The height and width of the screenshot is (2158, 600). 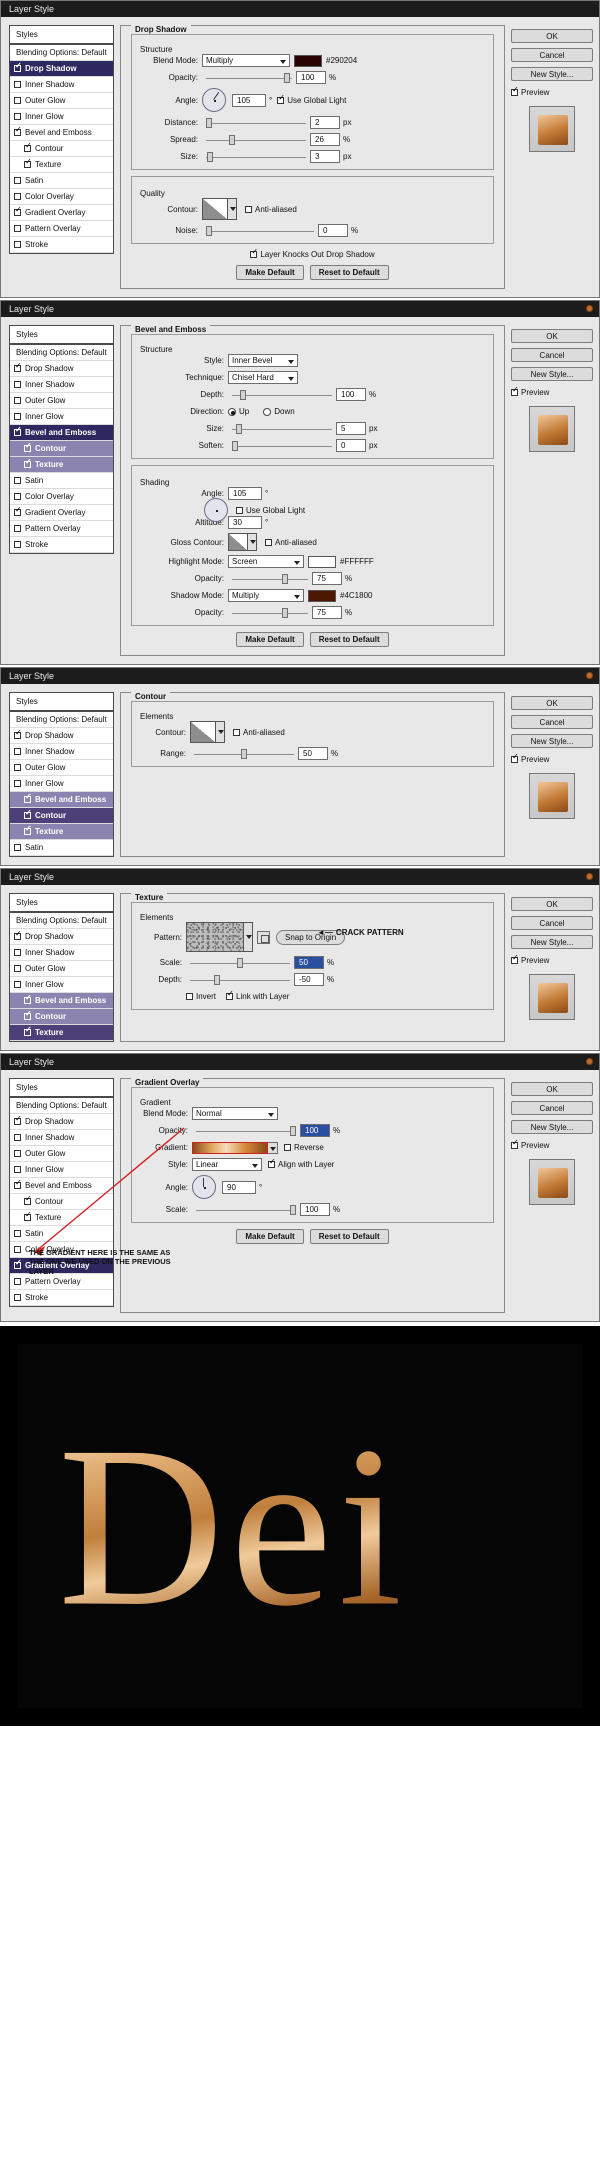 What do you see at coordinates (227, 1164) in the screenshot?
I see `gradient-style-select: Linear` at bounding box center [227, 1164].